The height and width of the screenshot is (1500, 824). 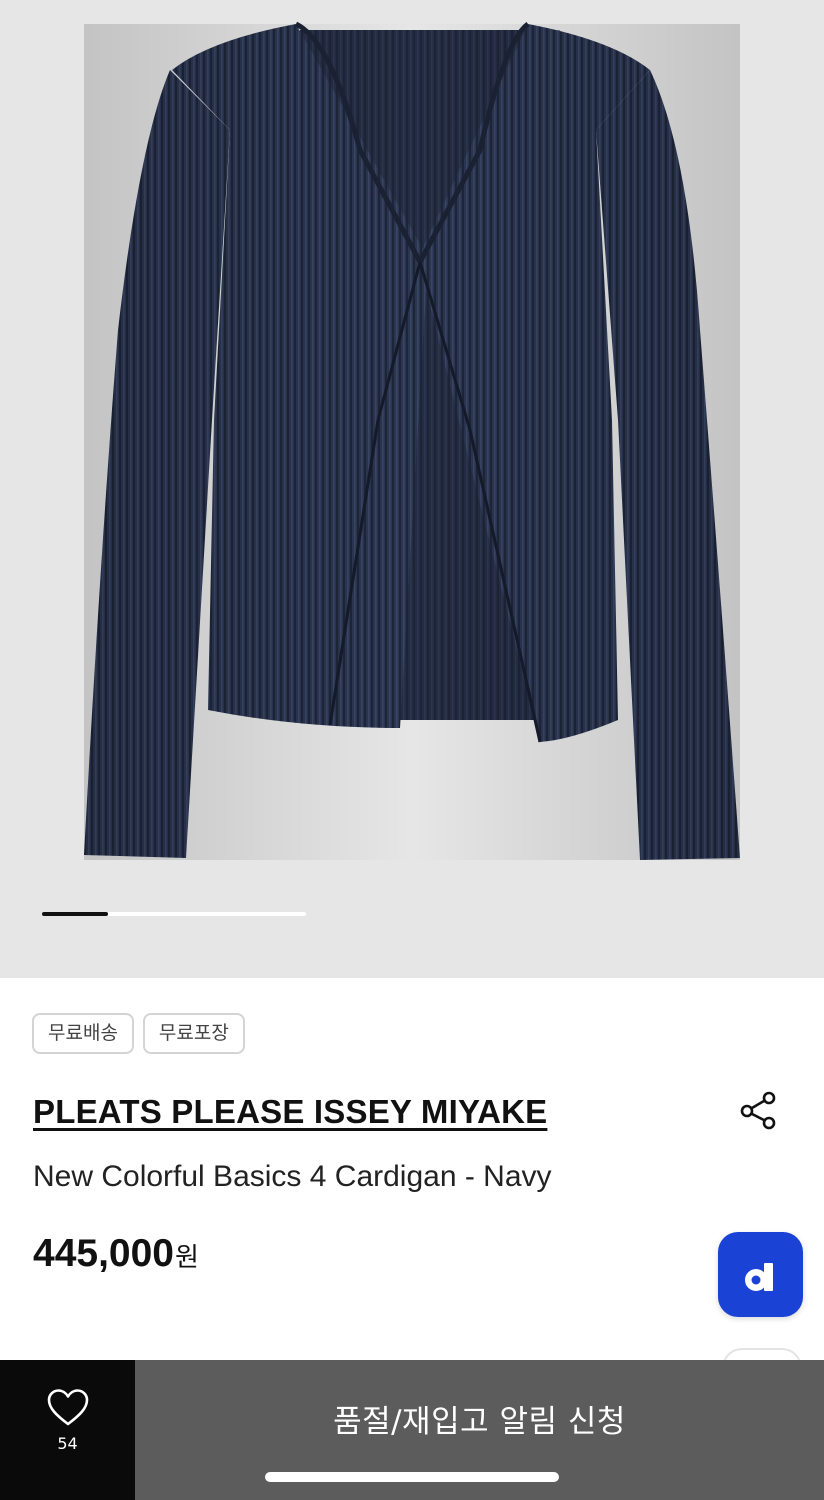 I want to click on share-button, so click(x=758, y=1110).